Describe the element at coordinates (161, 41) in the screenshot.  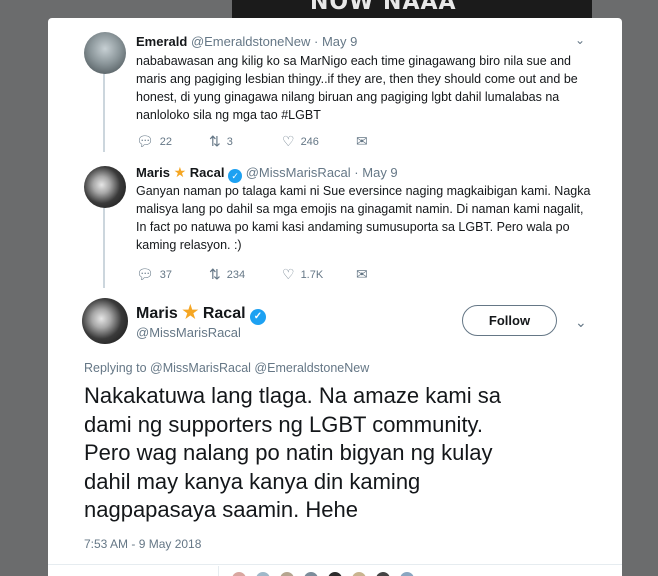
I see `author-name: Emerald` at that location.